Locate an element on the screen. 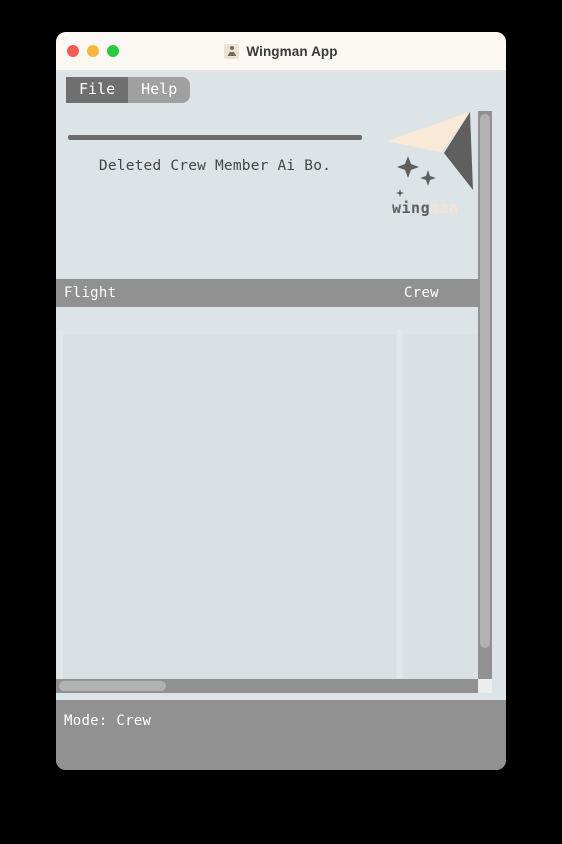 This screenshot has width=562, height=844. window-title: Wingman App is located at coordinates (292, 51).